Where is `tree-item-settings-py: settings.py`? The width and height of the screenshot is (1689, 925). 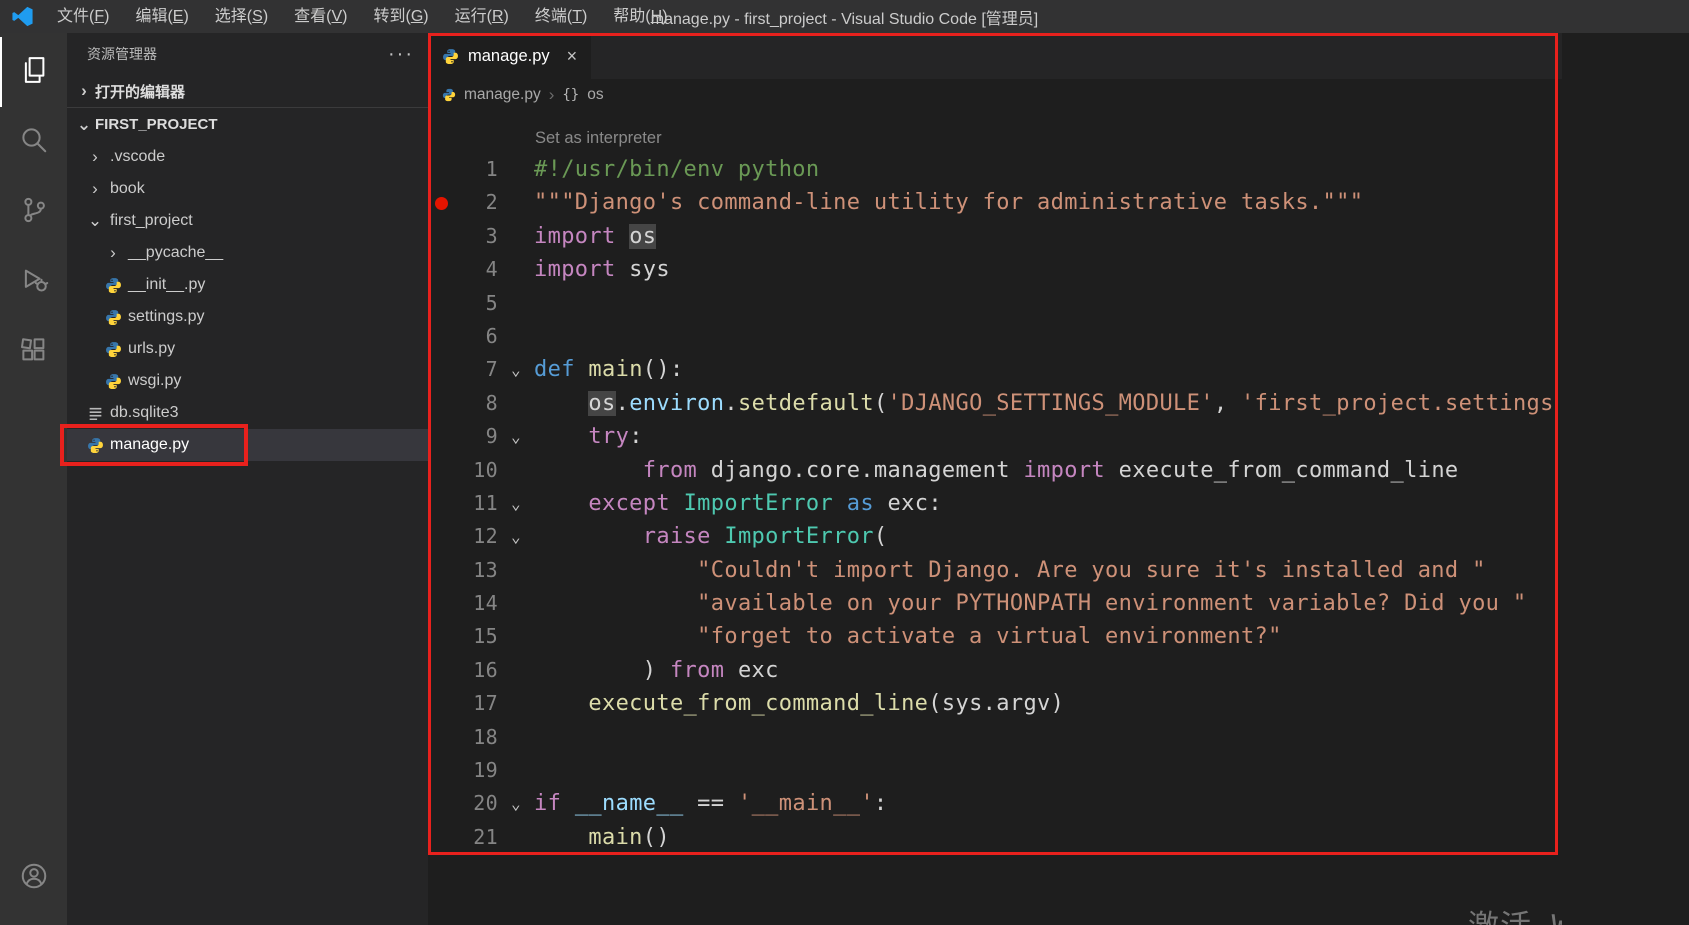
tree-item-settings-py: settings.py is located at coordinates (247, 317).